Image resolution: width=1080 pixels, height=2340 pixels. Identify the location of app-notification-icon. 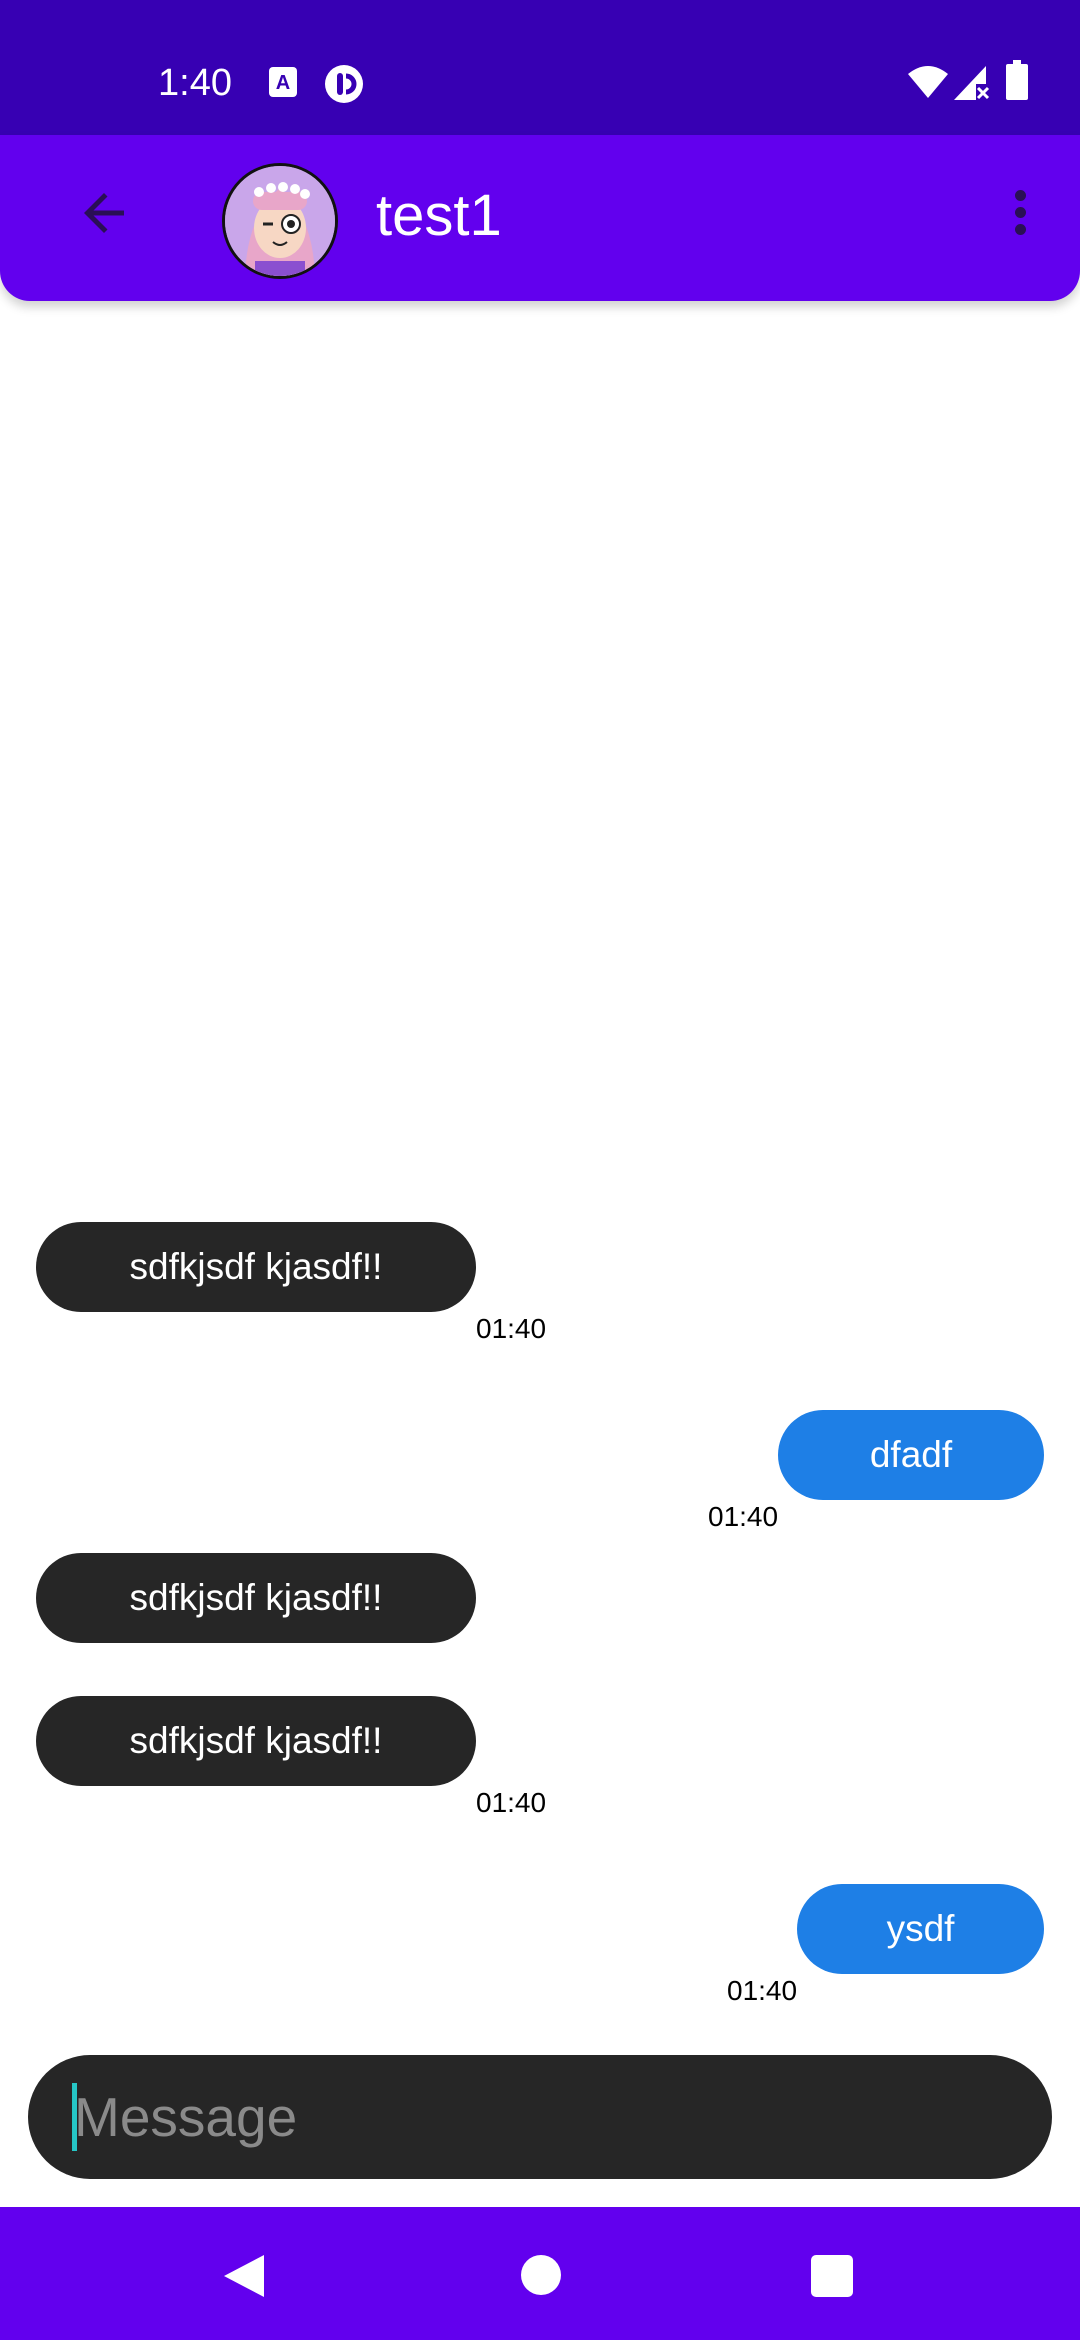
(344, 86).